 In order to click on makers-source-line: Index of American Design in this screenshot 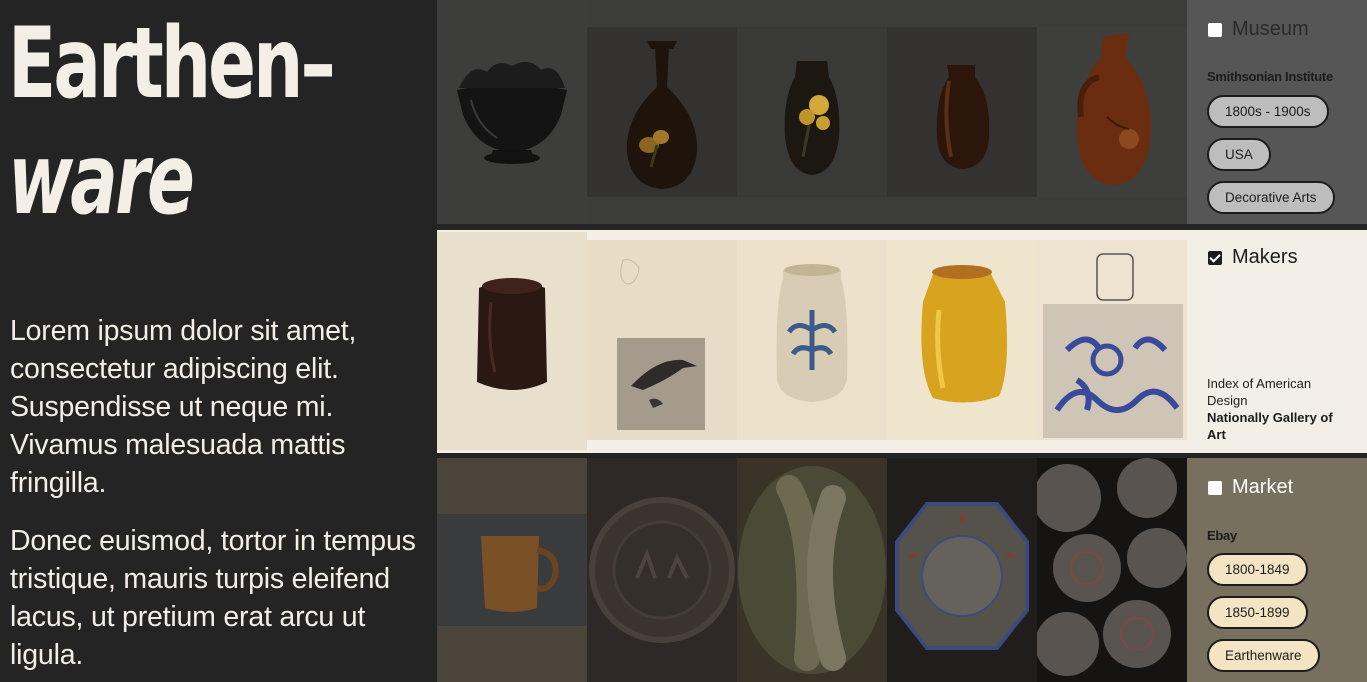, I will do `click(1259, 392)`.